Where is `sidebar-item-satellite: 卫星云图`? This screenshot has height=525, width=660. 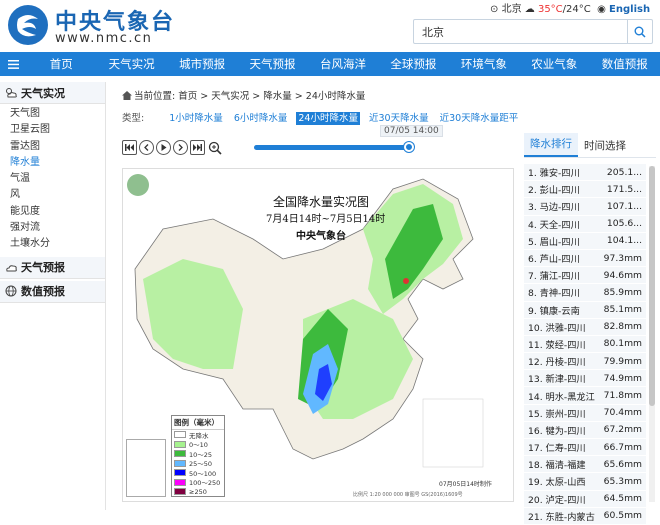
sidebar-item-satellite: 卫星云图 is located at coordinates (52, 130).